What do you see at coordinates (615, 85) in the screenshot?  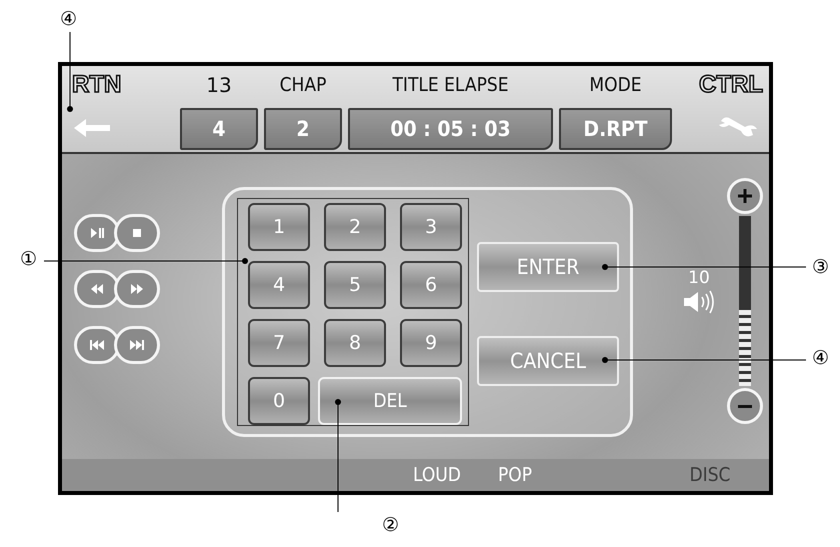 I see `header-label: MODE` at bounding box center [615, 85].